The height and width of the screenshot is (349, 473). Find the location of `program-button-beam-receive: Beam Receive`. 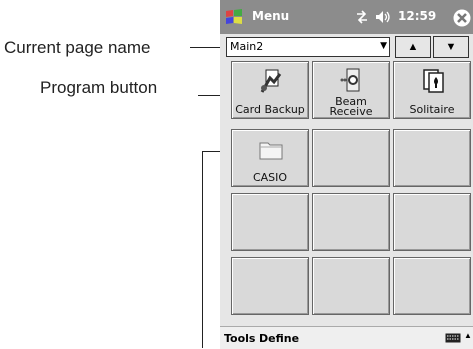

program-button-beam-receive: Beam Receive is located at coordinates (351, 90).